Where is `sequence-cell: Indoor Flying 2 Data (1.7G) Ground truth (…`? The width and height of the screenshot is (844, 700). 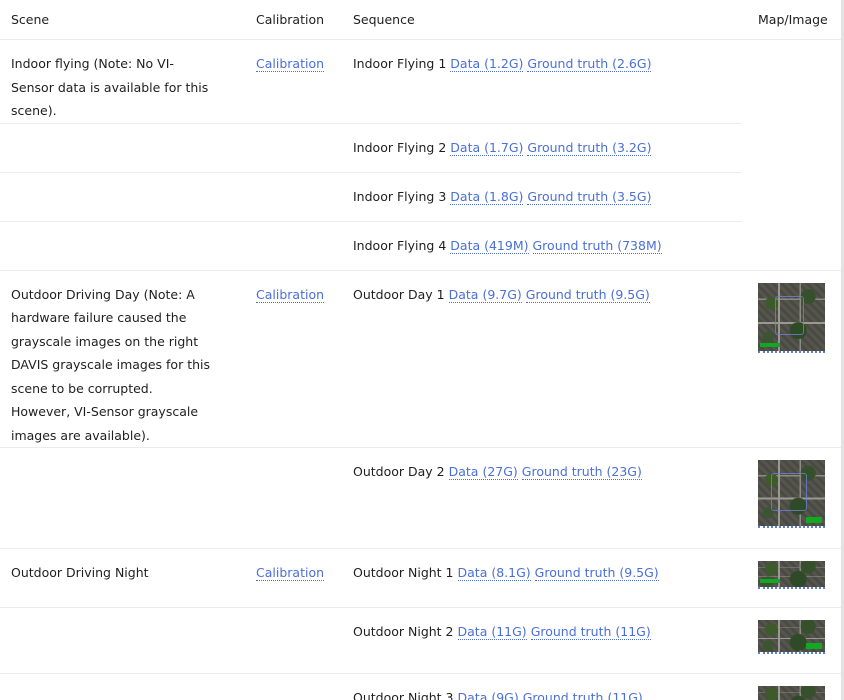 sequence-cell: Indoor Flying 2 Data (1.7G) Ground truth (… is located at coordinates (542, 147).